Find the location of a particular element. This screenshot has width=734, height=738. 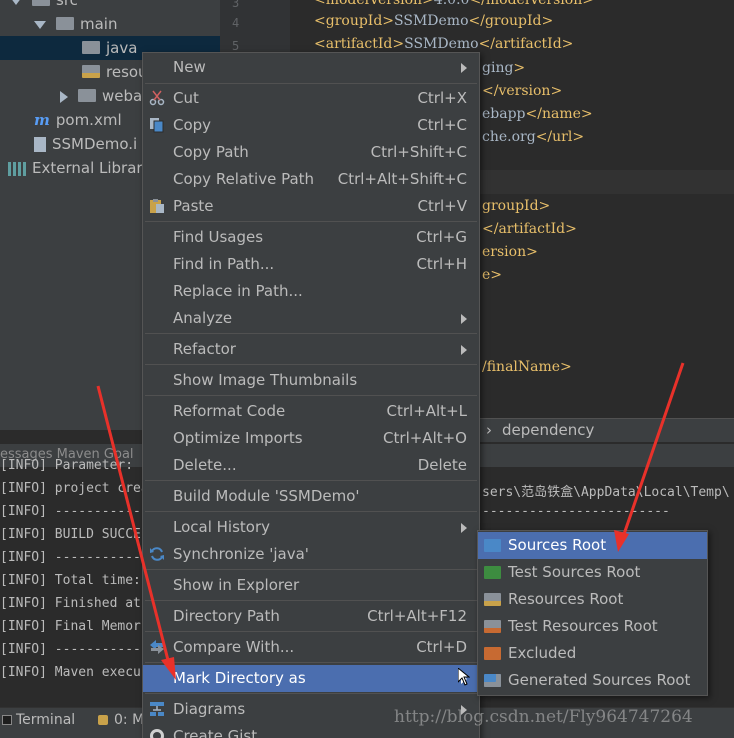

menu-item-mark-directory-as: Mark Directory as is located at coordinates (311, 678).